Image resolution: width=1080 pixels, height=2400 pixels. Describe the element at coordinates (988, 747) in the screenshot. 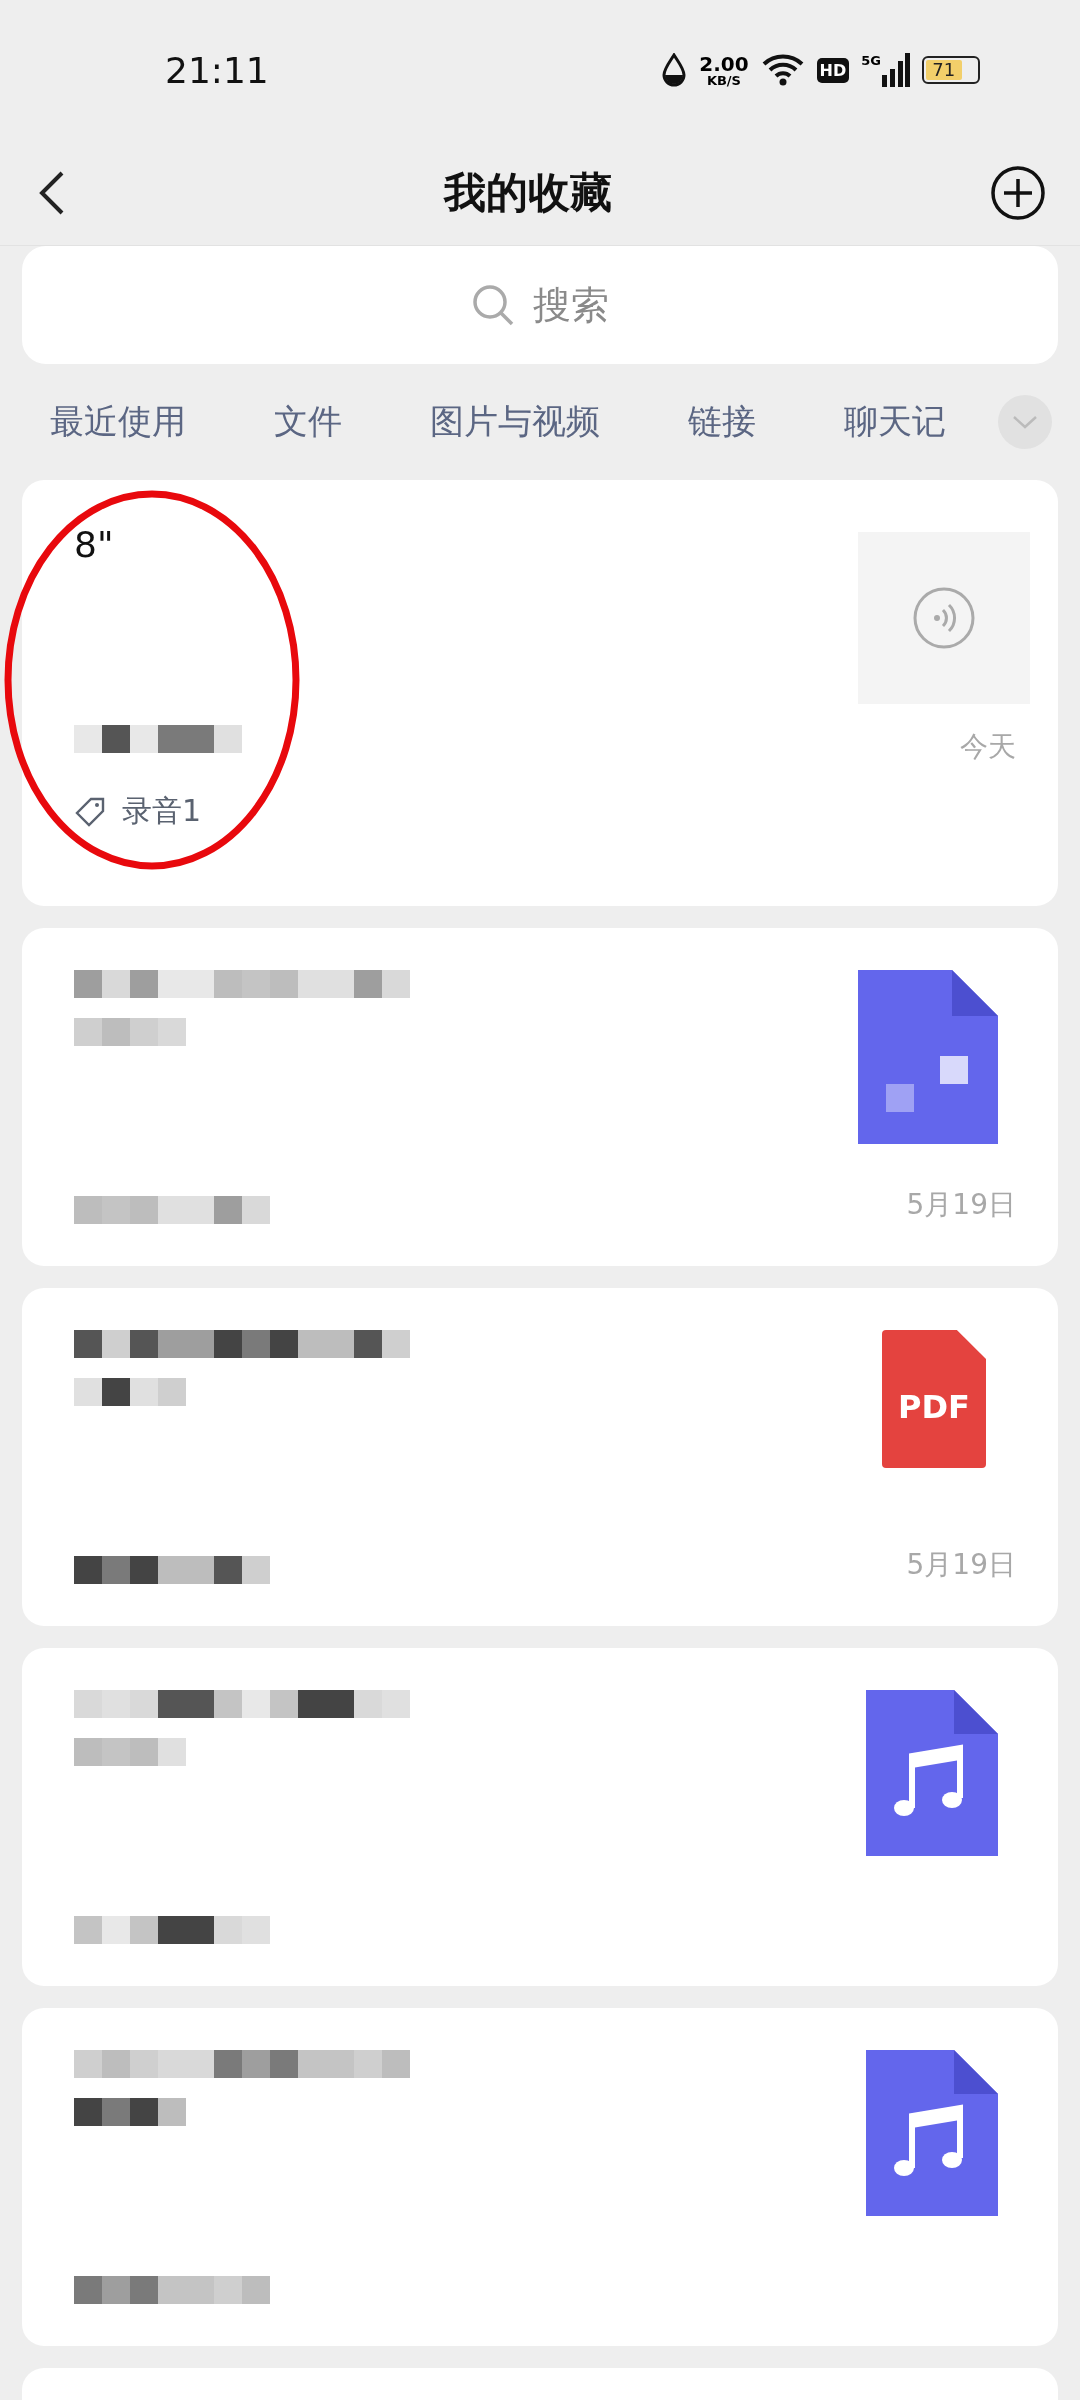

I see `saved-date: 今天` at that location.